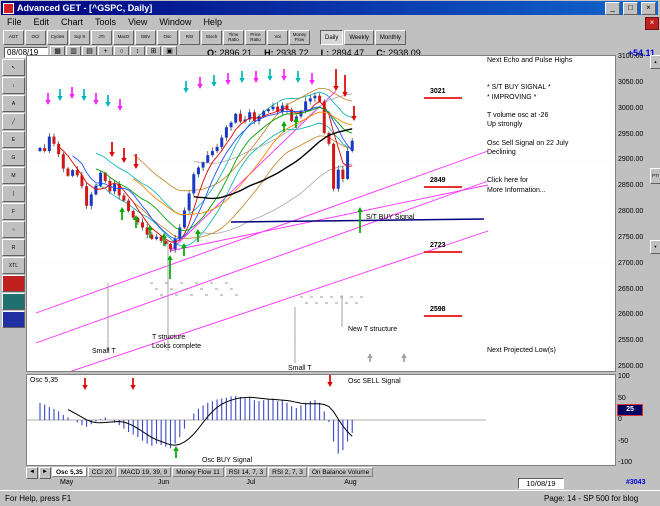 The width and height of the screenshot is (660, 506). What do you see at coordinates (438, 91) in the screenshot?
I see `price-level-label: 3021` at bounding box center [438, 91].